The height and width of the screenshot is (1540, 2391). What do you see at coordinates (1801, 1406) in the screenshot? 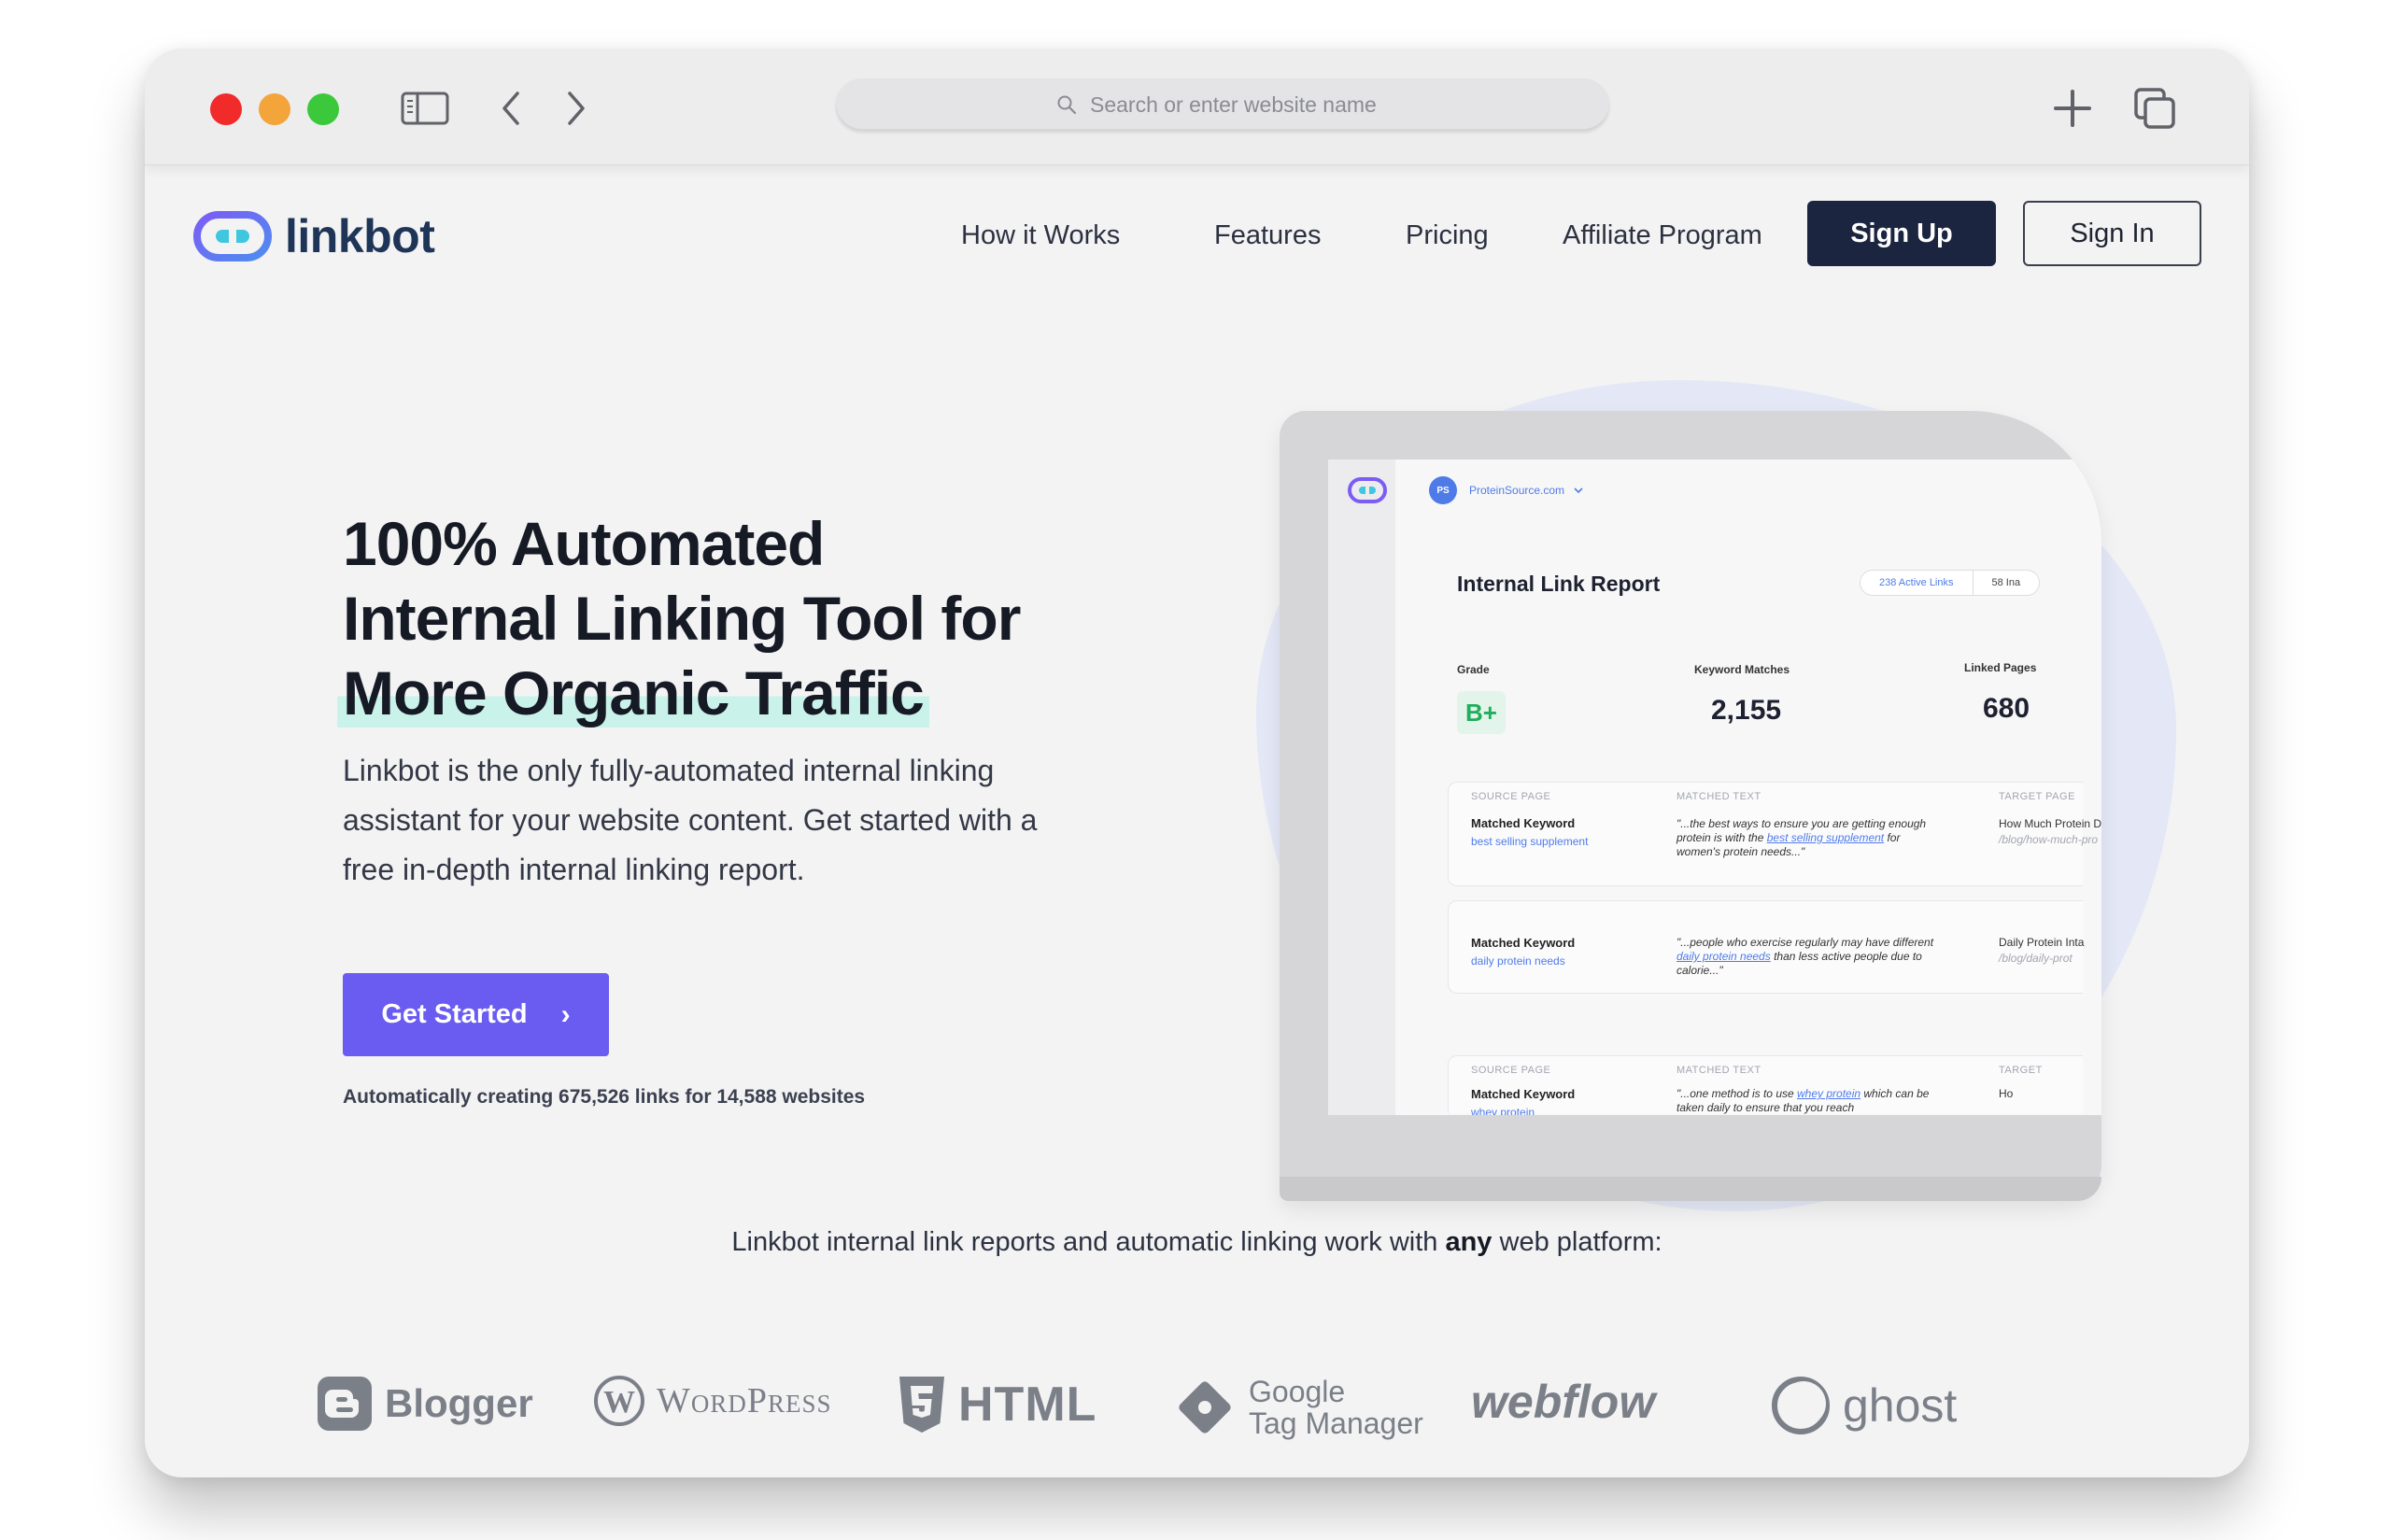
I see `ghost-ring-icon` at bounding box center [1801, 1406].